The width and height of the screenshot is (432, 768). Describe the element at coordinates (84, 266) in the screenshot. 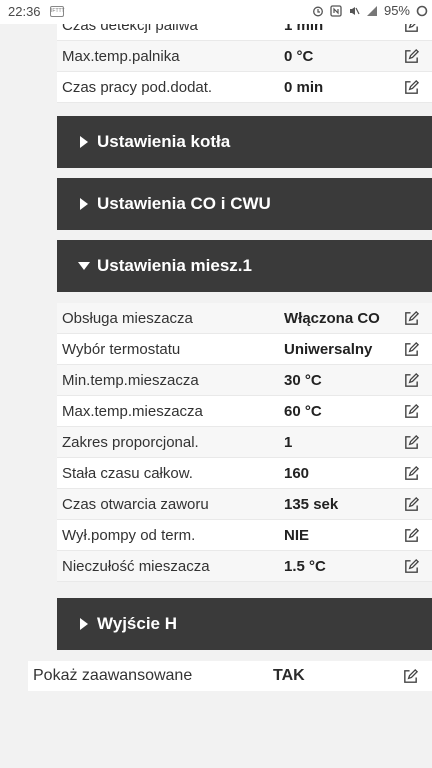

I see `collapse-arrow-icon` at that location.